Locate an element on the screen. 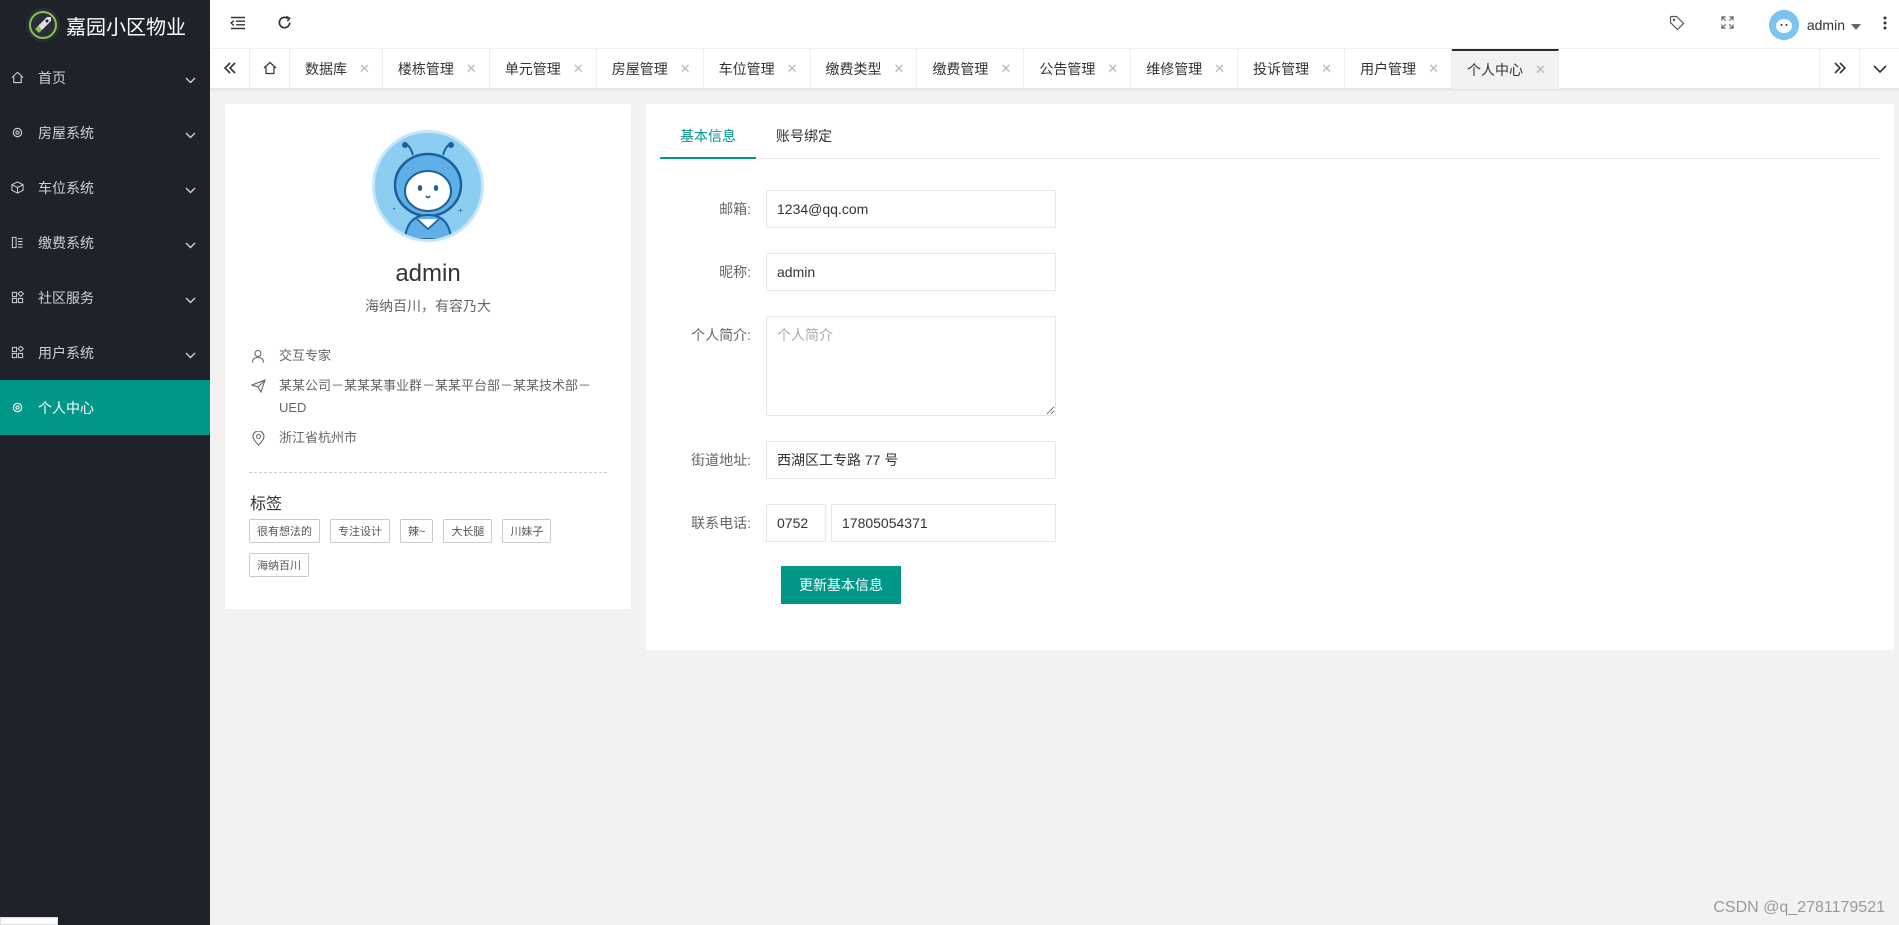  tab-label: 个人中心 is located at coordinates (1494, 70).